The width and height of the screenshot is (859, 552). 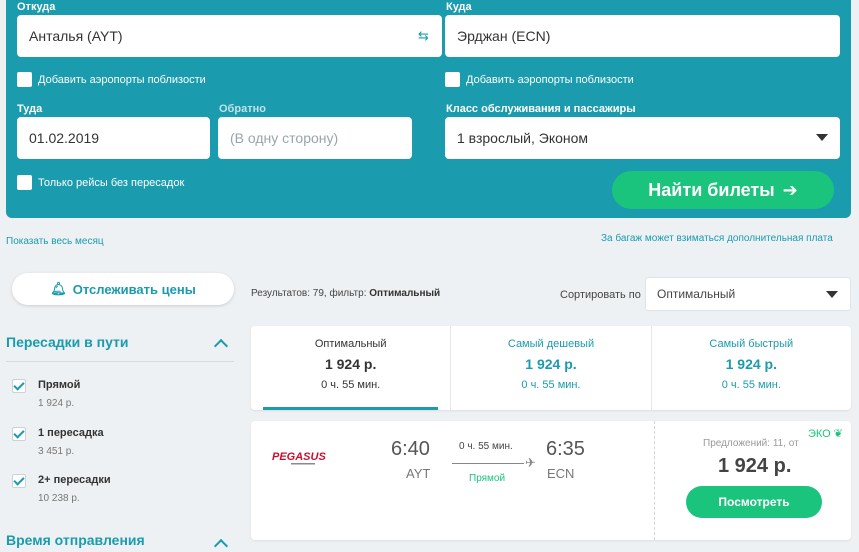 I want to click on tab-name: Самый дешевый, so click(x=551, y=344).